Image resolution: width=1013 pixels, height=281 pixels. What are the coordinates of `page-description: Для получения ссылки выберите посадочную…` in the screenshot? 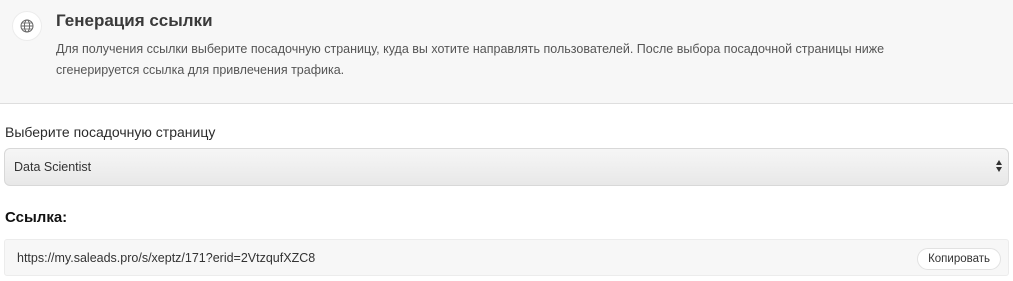 It's located at (506, 60).